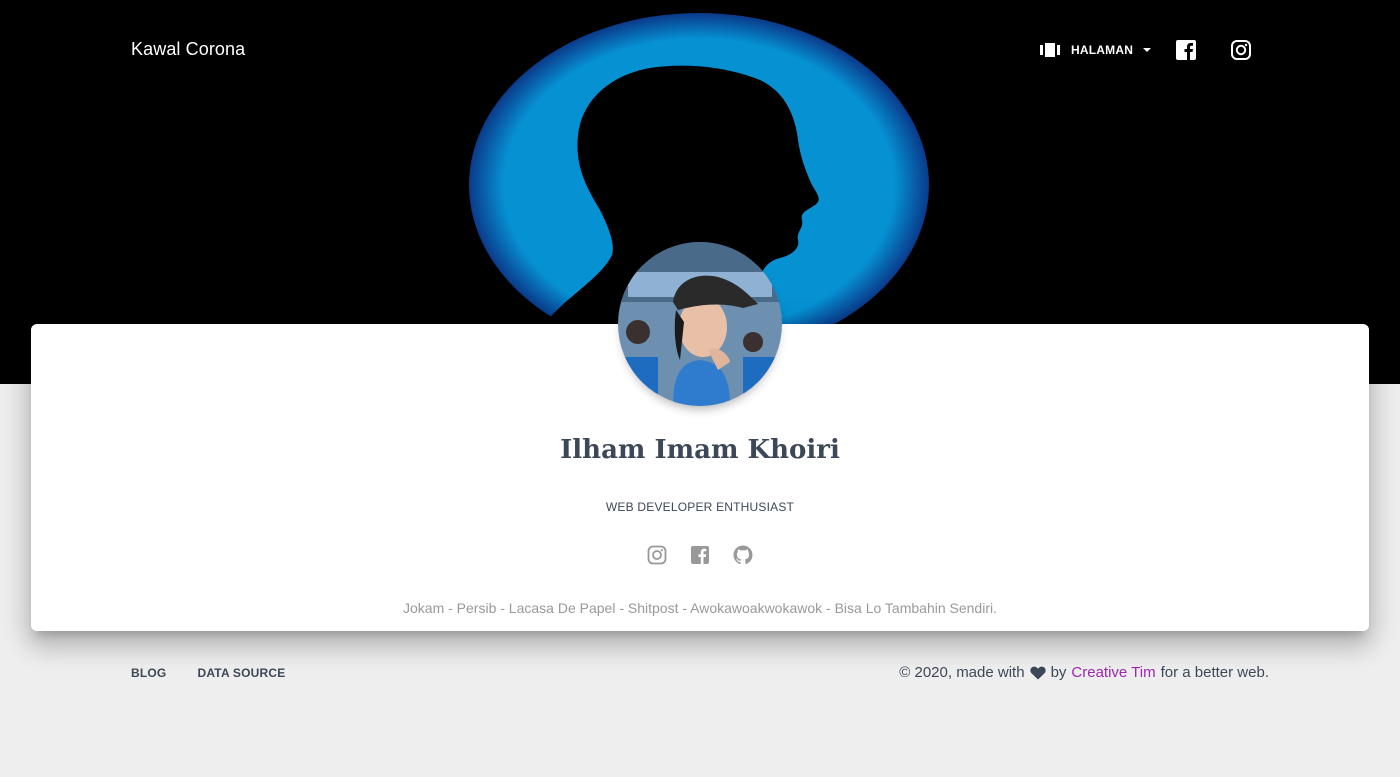 The width and height of the screenshot is (1400, 777). Describe the element at coordinates (1214, 672) in the screenshot. I see `copyright-suffix: for a better web.` at that location.